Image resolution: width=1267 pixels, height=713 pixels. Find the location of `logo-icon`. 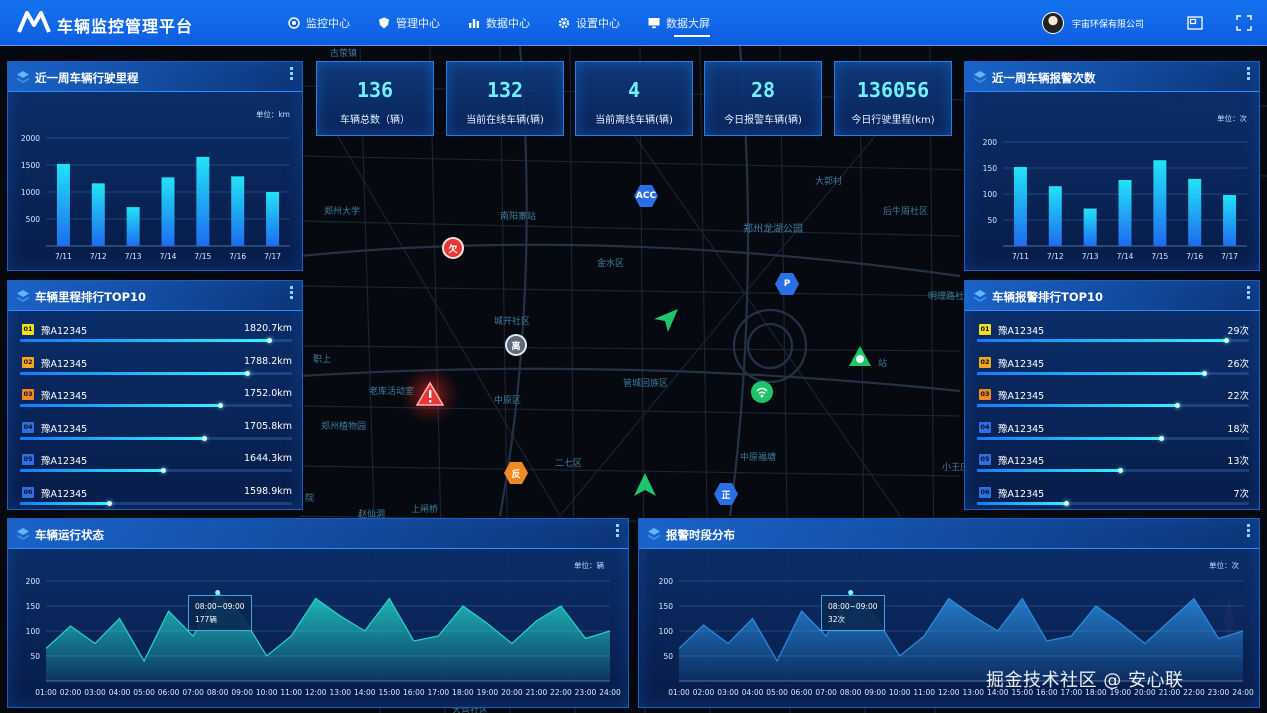

logo-icon is located at coordinates (34, 22).